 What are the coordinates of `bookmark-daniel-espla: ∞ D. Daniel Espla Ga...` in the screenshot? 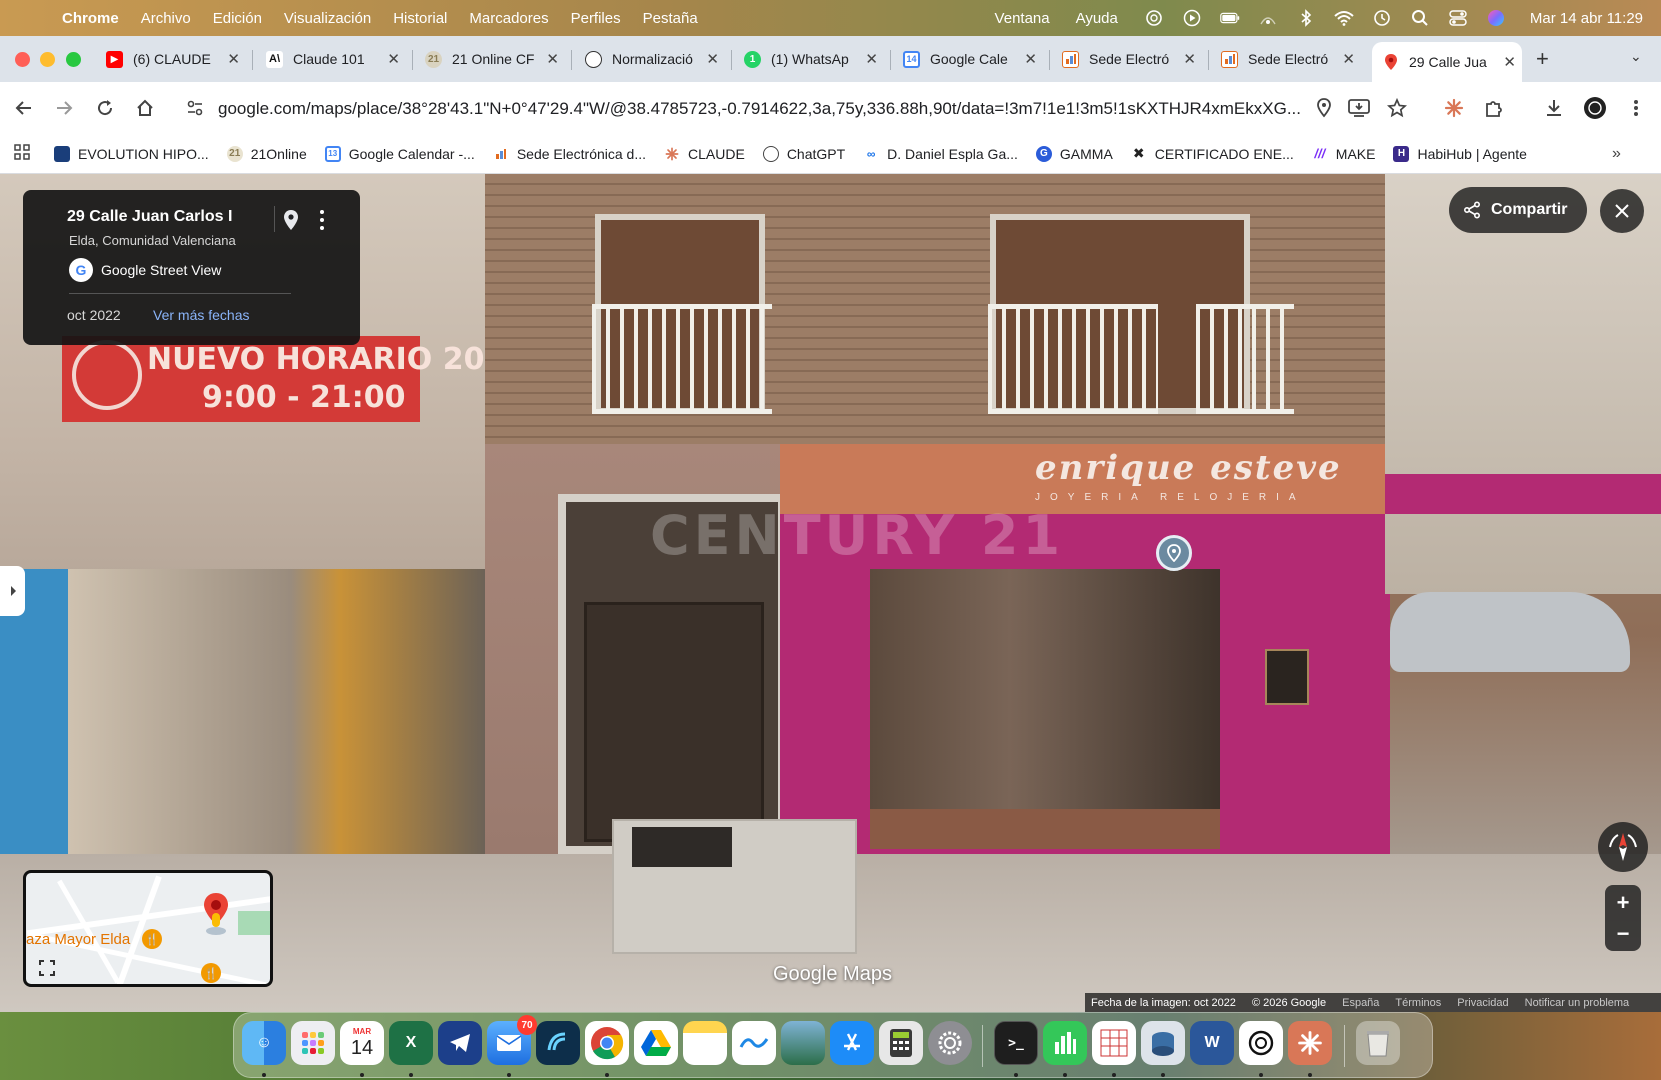 It's located at (940, 153).